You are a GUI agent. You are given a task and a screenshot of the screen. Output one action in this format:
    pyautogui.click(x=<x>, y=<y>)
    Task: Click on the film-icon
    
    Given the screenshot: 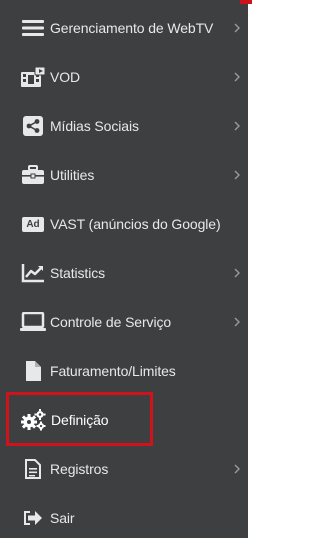 What is the action you would take?
    pyautogui.click(x=33, y=77)
    